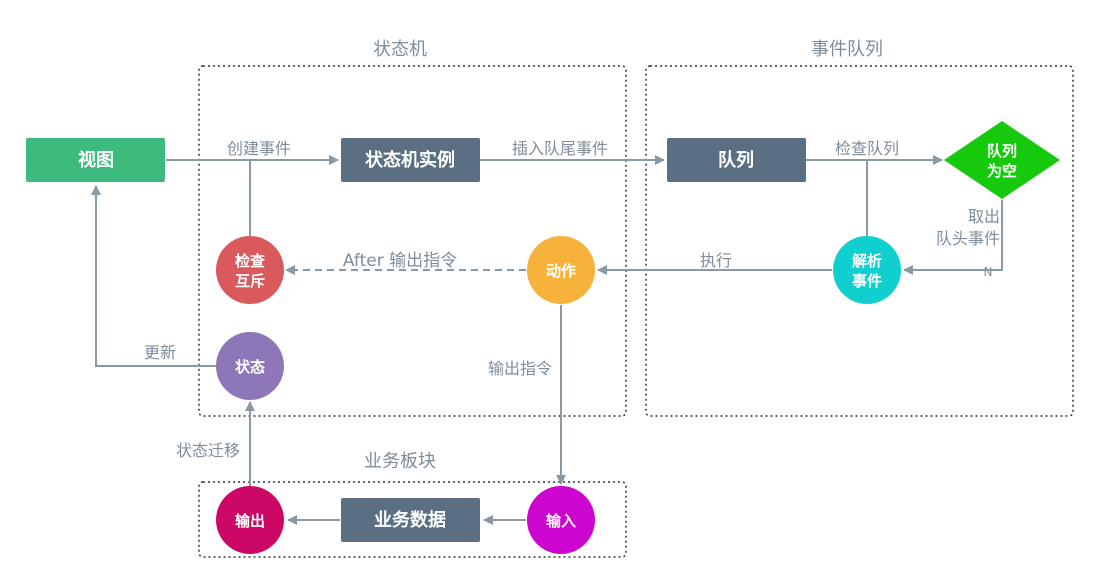 This screenshot has width=1098, height=583. I want to click on group-title-business: 业务板块, so click(400, 461).